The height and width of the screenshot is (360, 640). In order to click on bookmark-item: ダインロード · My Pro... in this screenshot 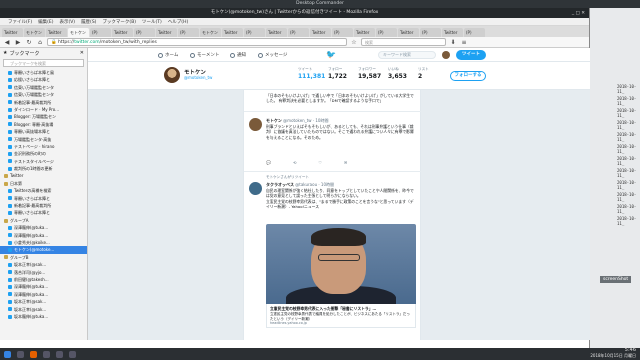, I will do `click(43, 109)`.